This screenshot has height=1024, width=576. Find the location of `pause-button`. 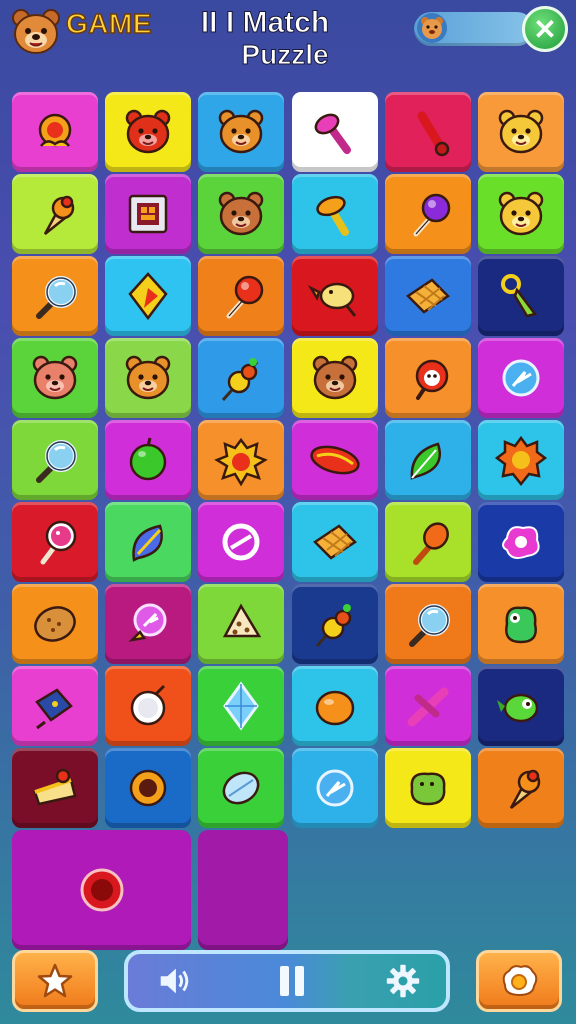

pause-button is located at coordinates (292, 981).